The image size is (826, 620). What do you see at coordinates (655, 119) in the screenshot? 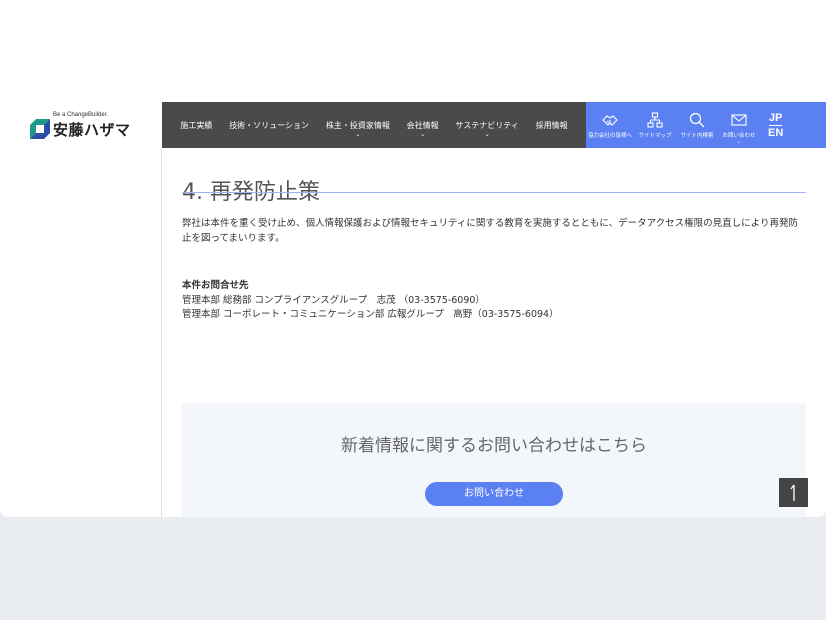
I see `sitemap-icon` at bounding box center [655, 119].